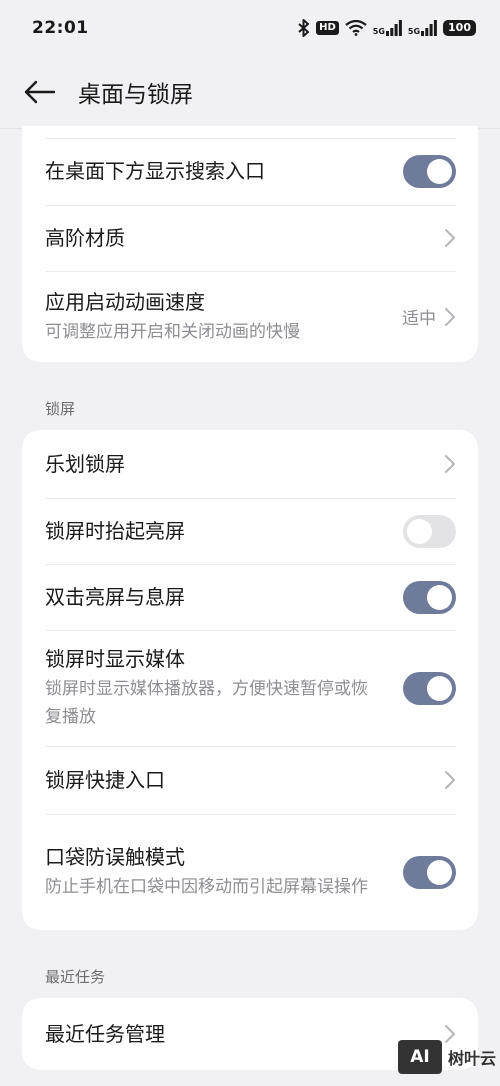 This screenshot has width=500, height=1086. I want to click on raise-to-wake-toggle, so click(429, 531).